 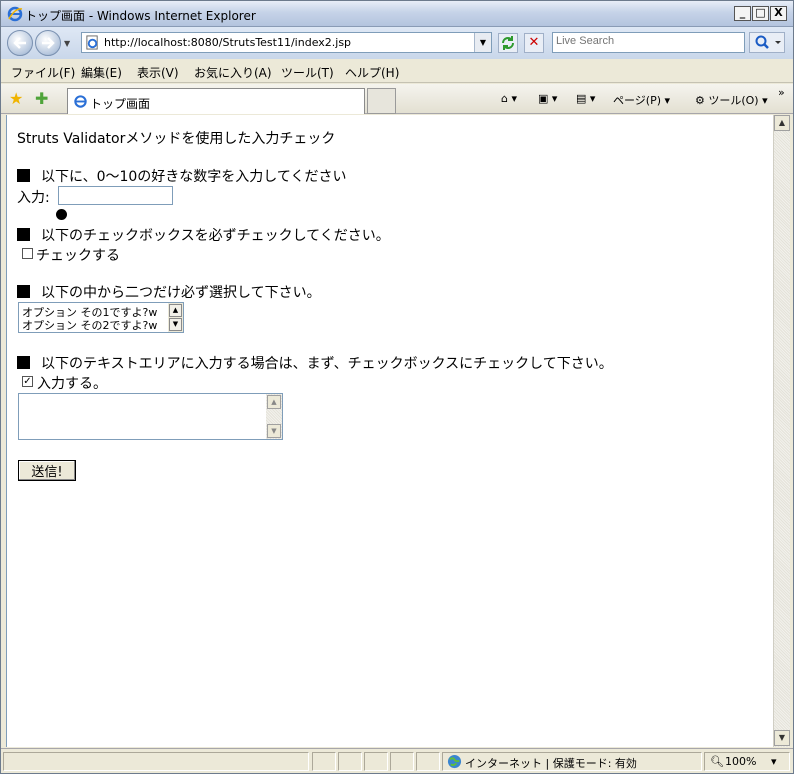 I want to click on tab-label: トップ画面, so click(x=120, y=104).